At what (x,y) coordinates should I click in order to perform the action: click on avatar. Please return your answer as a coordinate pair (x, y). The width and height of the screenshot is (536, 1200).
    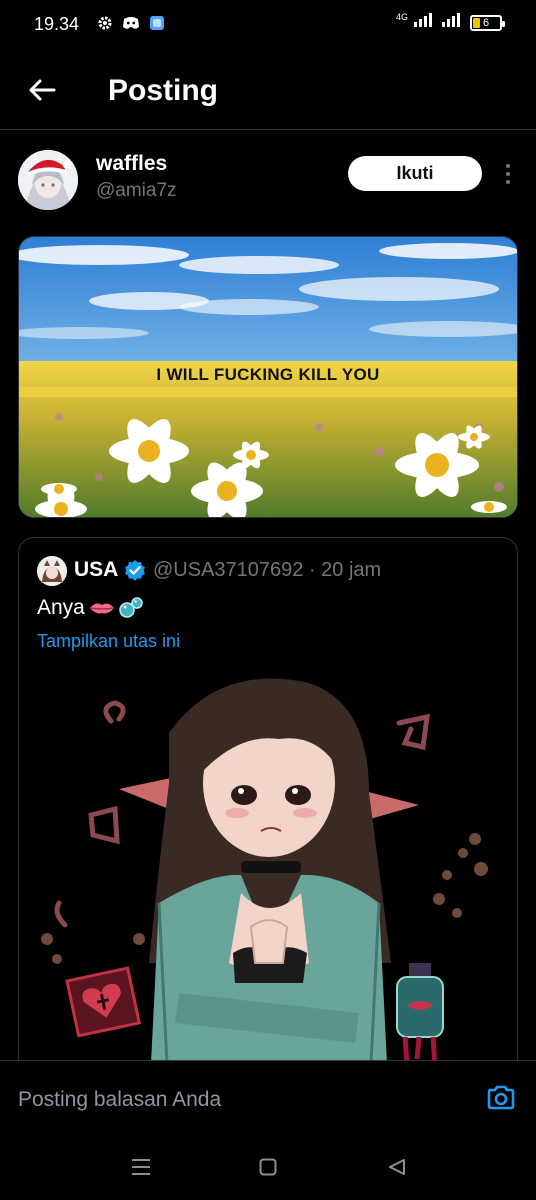
    Looking at the image, I should click on (48, 180).